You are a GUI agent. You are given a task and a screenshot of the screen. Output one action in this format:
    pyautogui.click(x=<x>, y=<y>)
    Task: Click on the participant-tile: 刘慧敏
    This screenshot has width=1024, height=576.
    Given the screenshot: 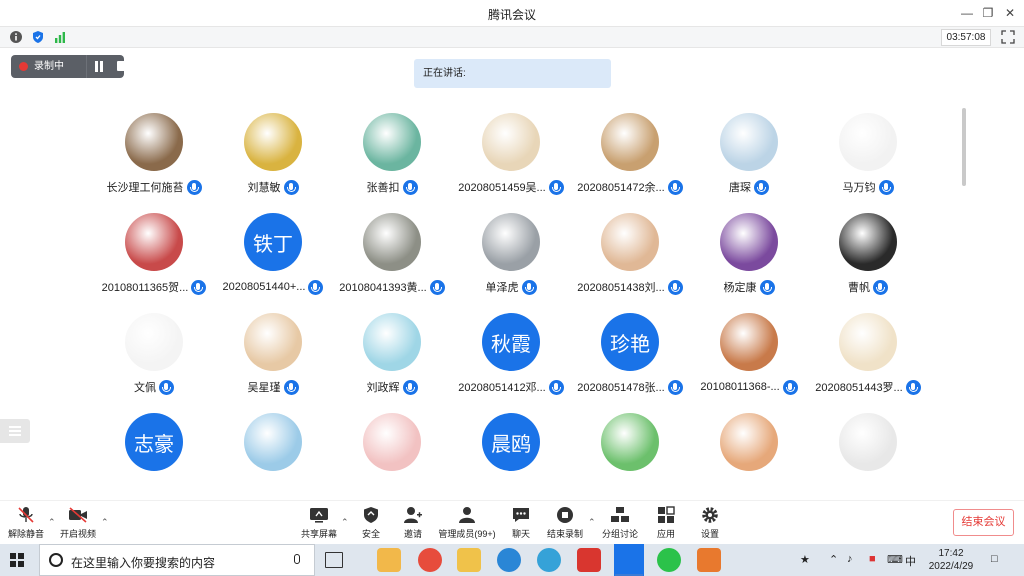 What is the action you would take?
    pyautogui.click(x=273, y=160)
    